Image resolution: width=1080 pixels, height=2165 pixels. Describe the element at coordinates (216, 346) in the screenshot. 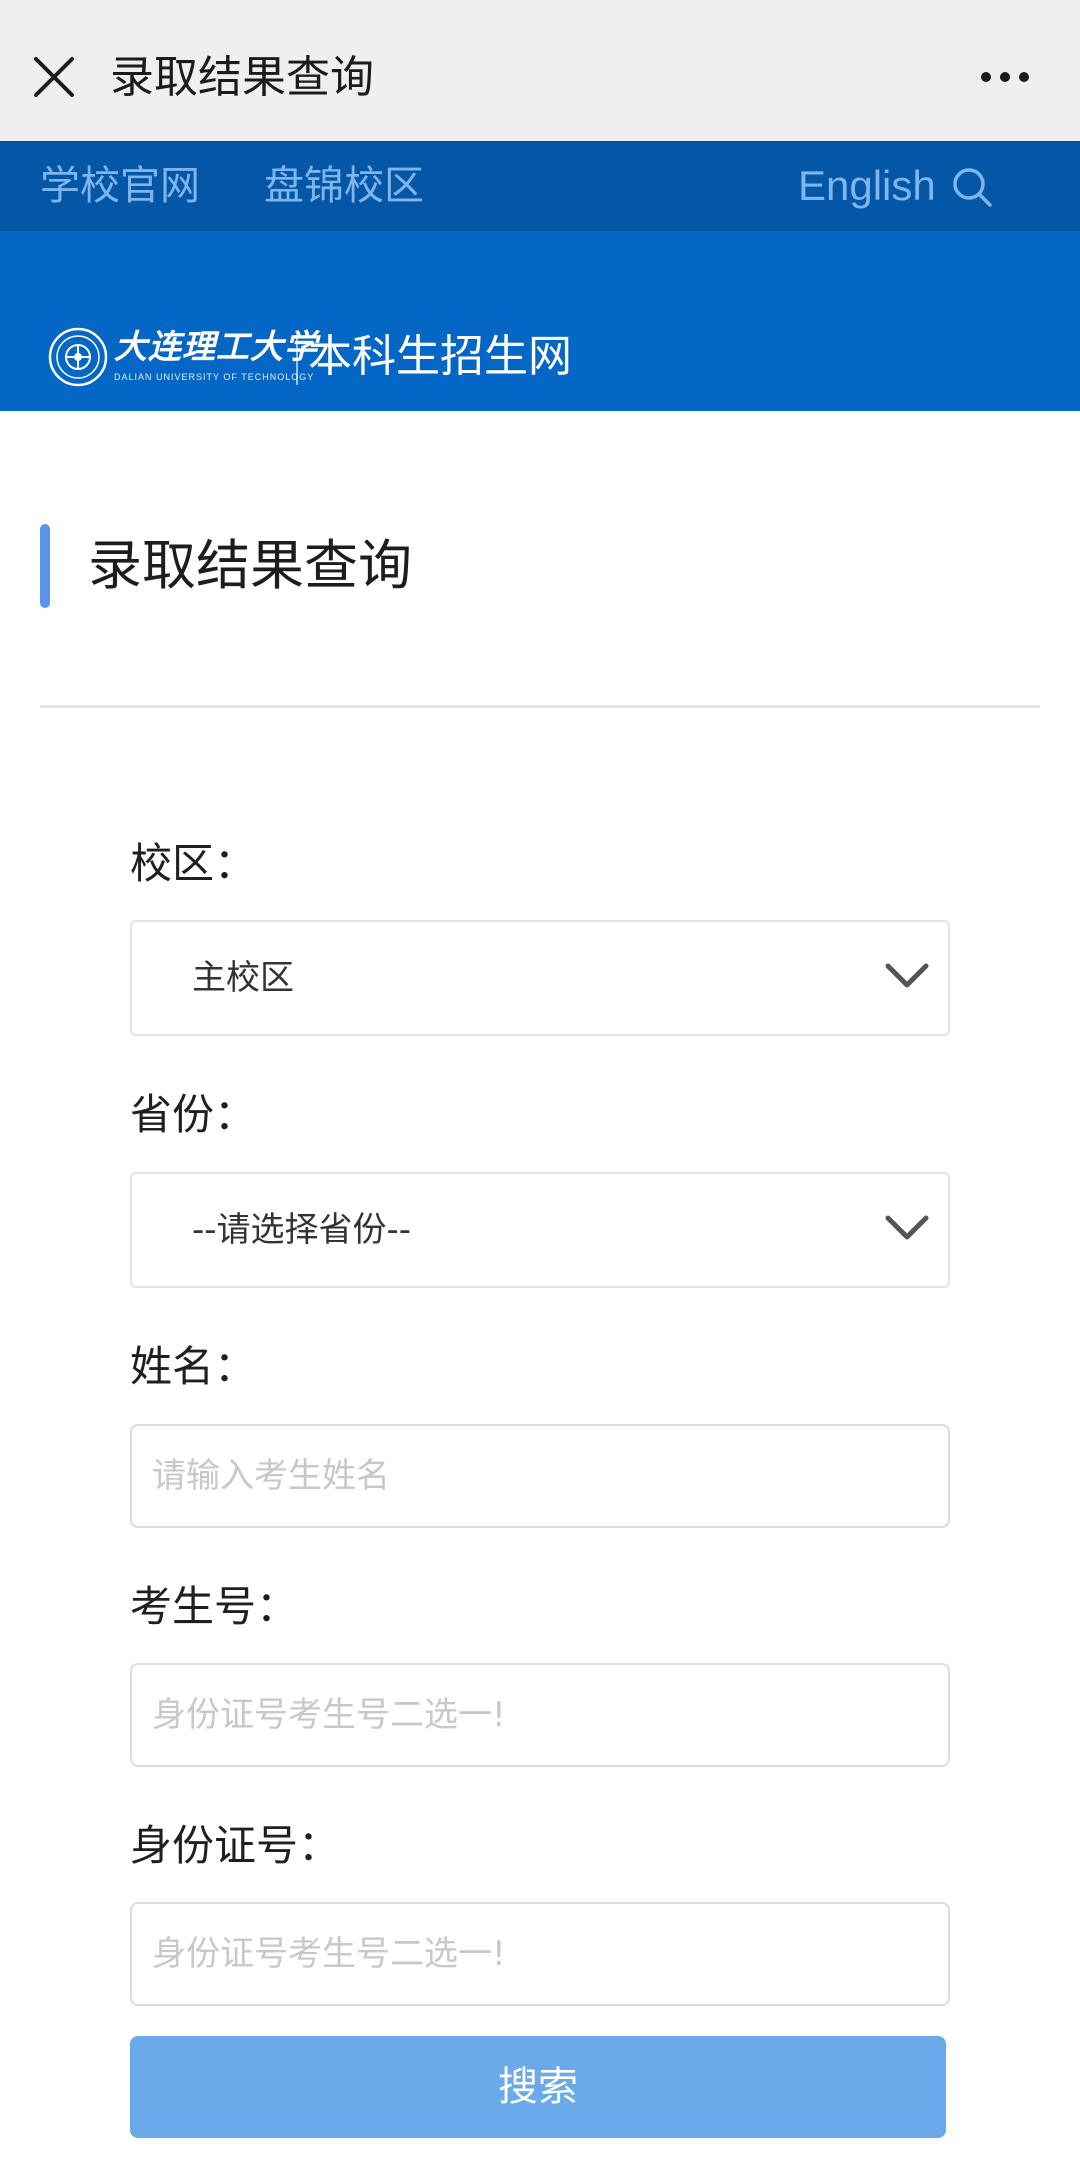

I see `university-logo-text: 大连理工大学` at that location.